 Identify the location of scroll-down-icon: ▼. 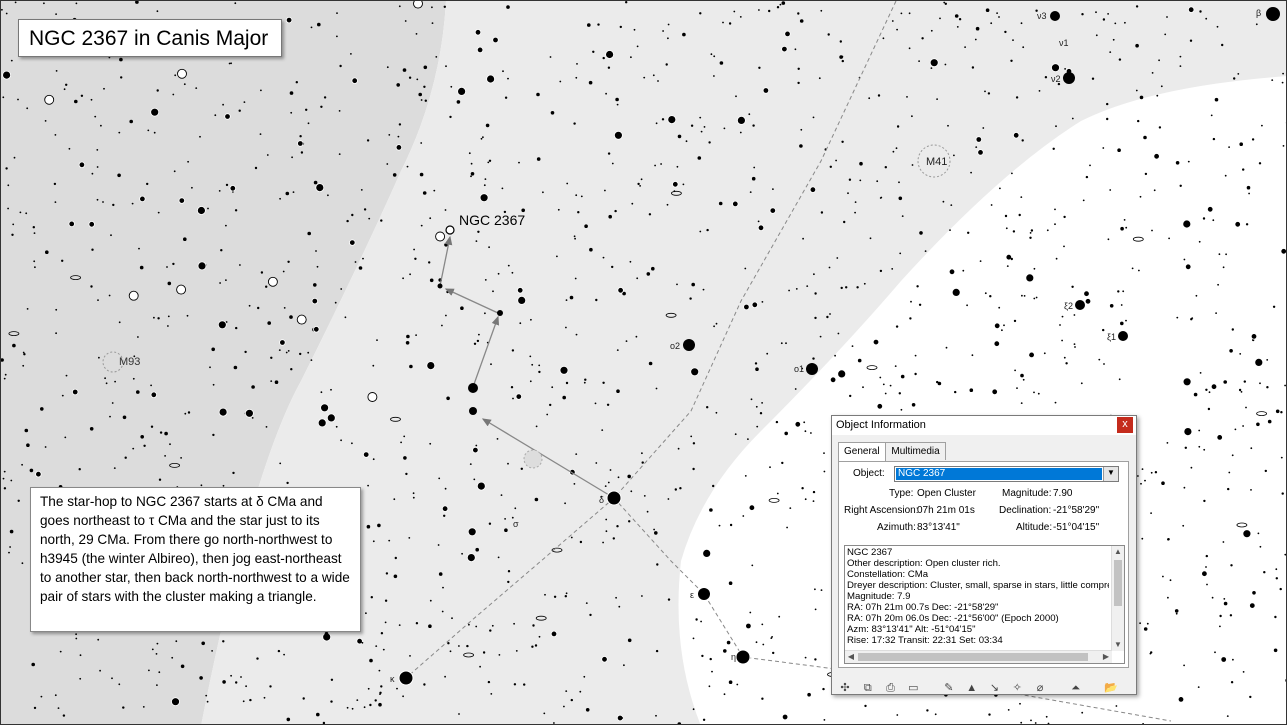
(1118, 645).